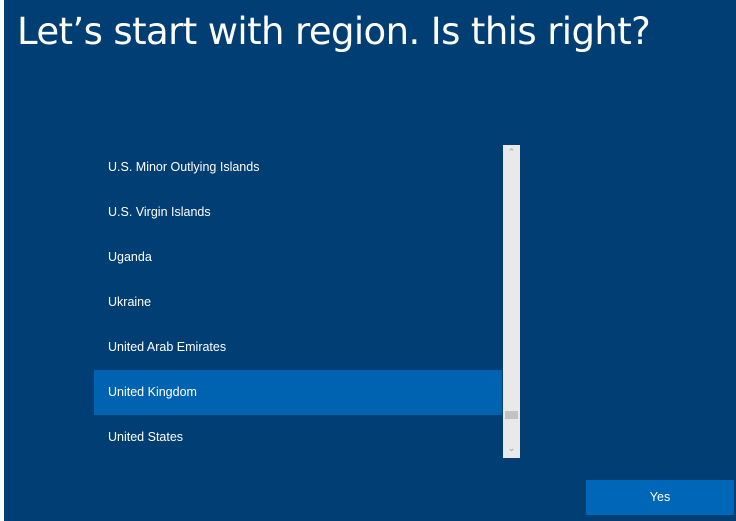 This screenshot has width=736, height=521. What do you see at coordinates (511, 153) in the screenshot?
I see `chevron-up-icon: ⌃` at bounding box center [511, 153].